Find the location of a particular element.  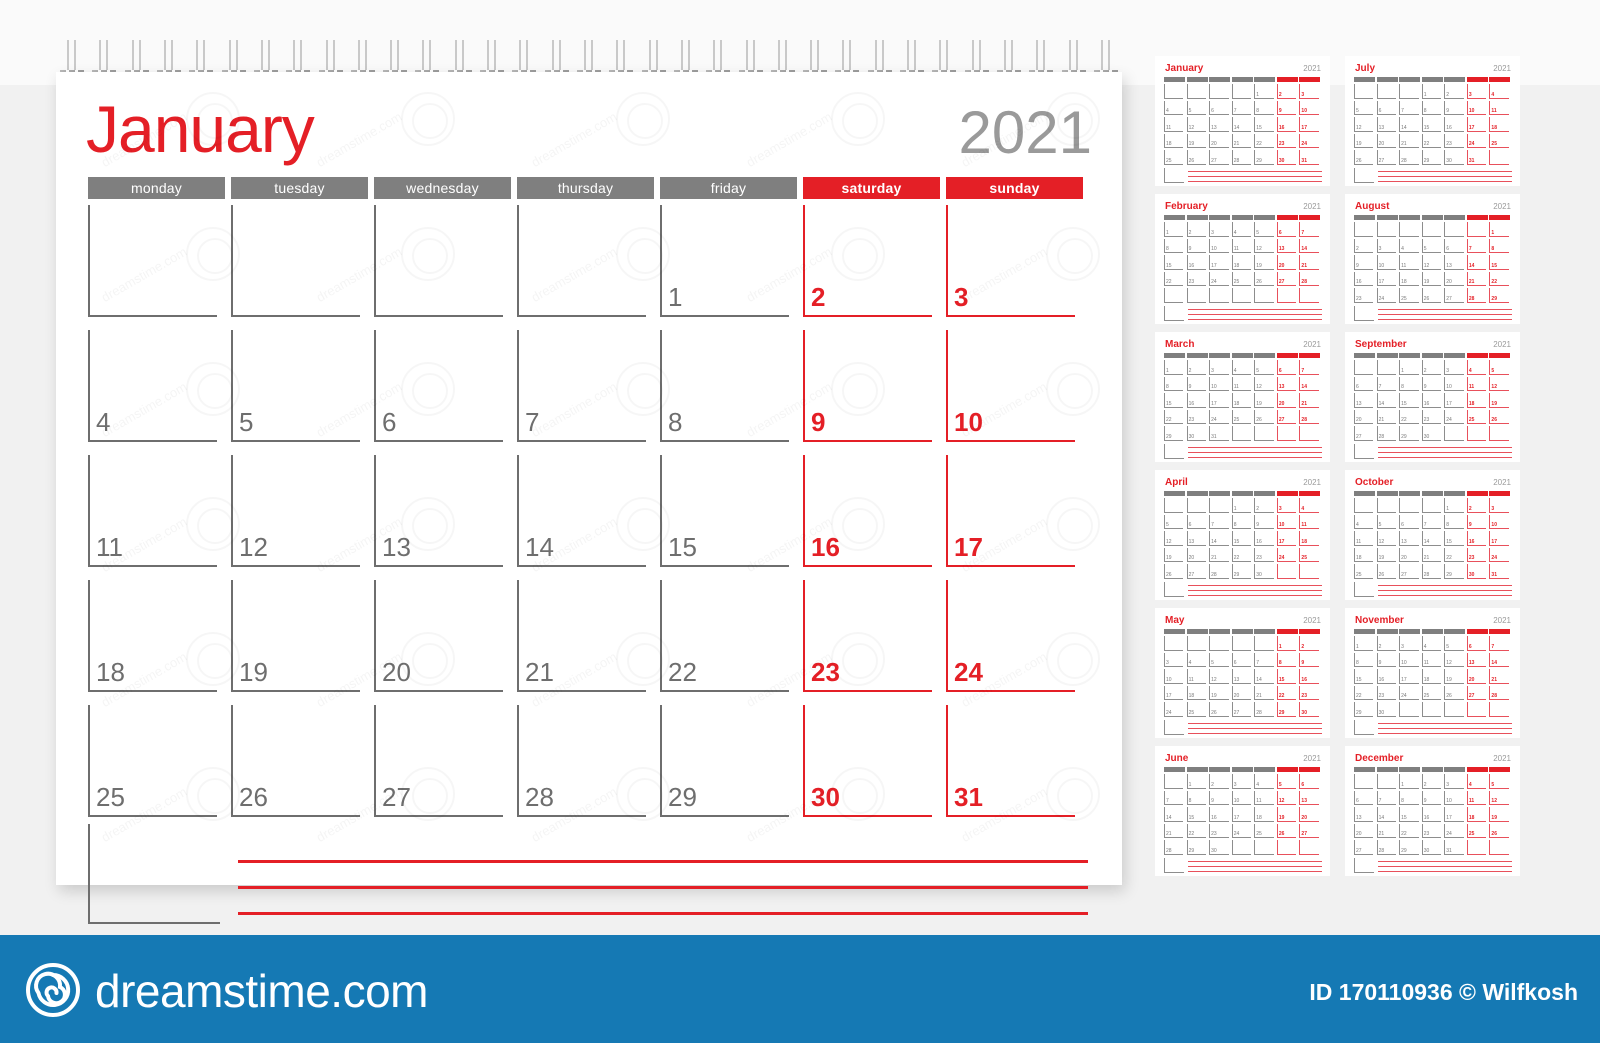

mini-day-cell: 30 is located at coordinates (1264, 571).